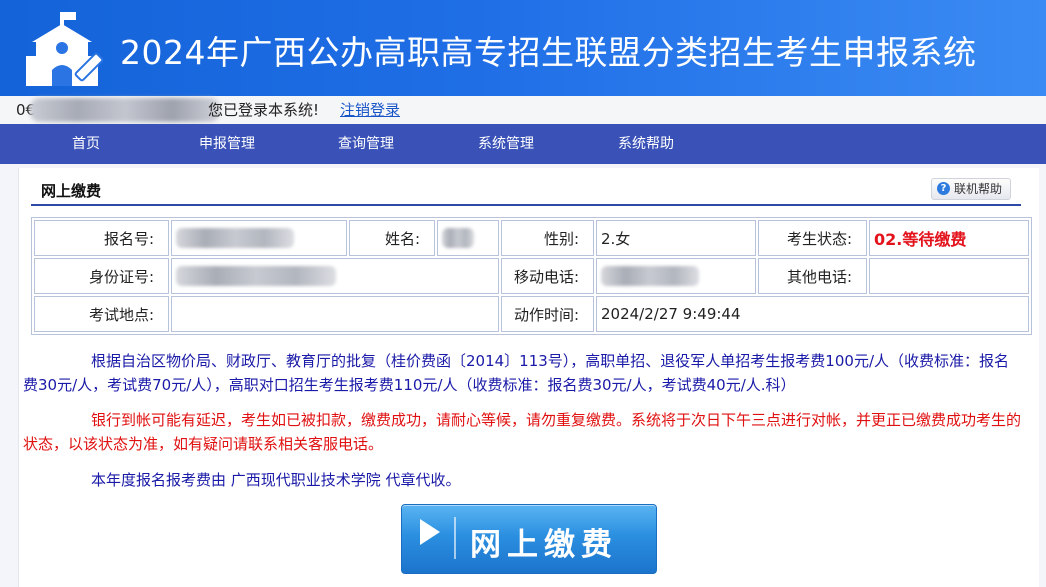  Describe the element at coordinates (547, 276) in the screenshot. I see `mobile-label: 移动电话:` at that location.